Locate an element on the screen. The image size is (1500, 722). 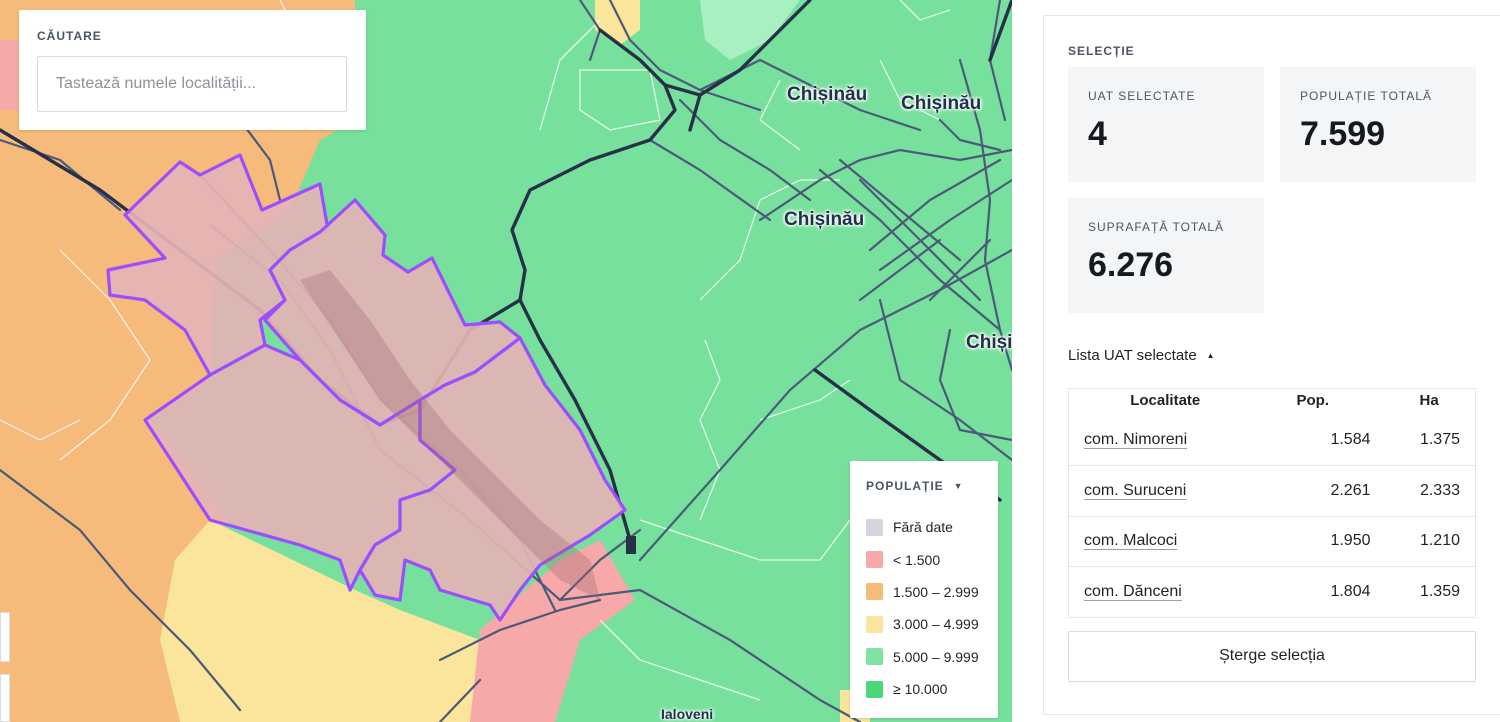
cell-pop: 1.804 is located at coordinates (1326, 592).